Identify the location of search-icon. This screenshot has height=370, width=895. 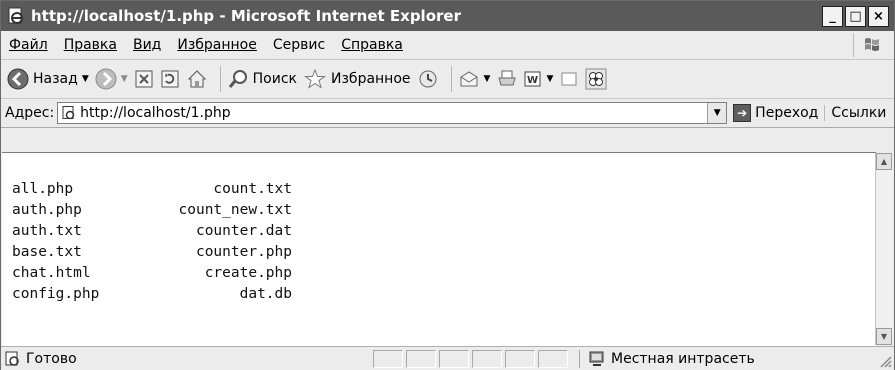
(237, 79).